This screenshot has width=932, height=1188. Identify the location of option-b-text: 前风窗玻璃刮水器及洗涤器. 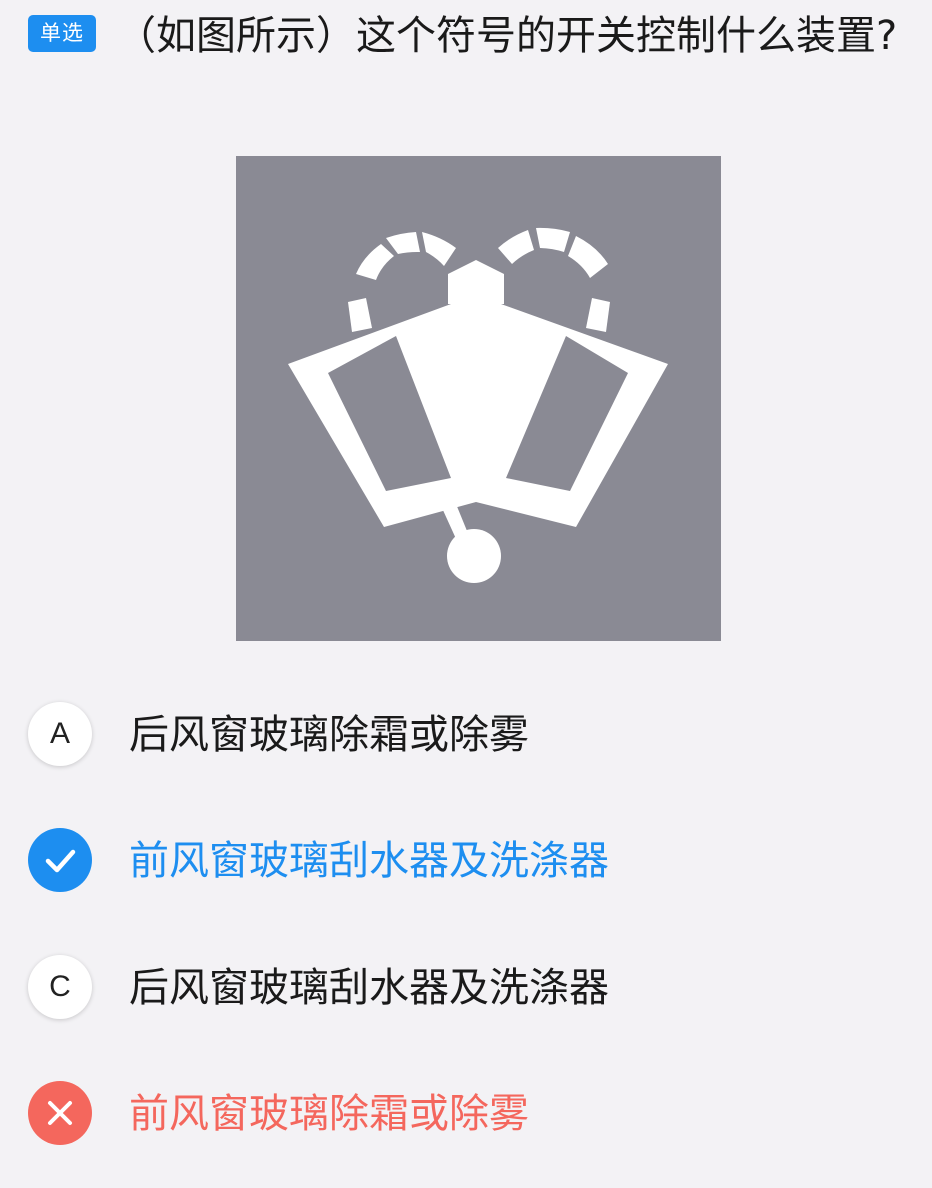
(369, 861).